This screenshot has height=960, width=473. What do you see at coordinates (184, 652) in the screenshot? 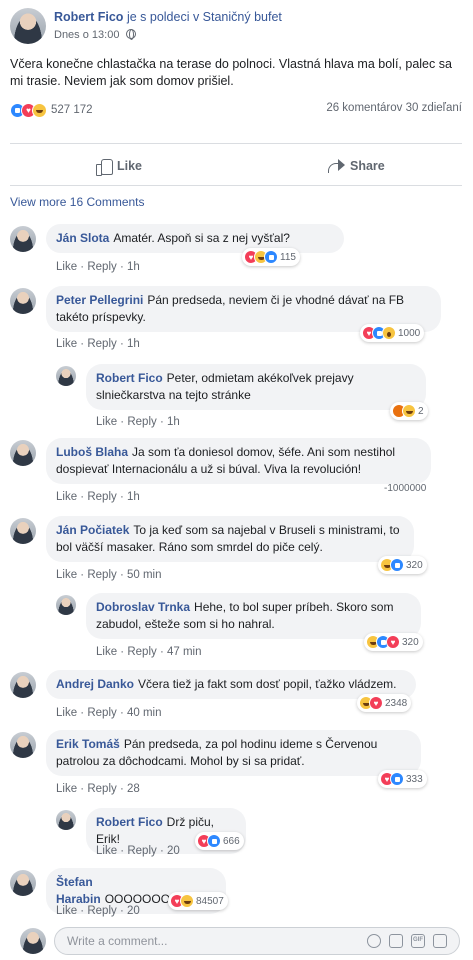
I see `comment-time: 47 min` at bounding box center [184, 652].